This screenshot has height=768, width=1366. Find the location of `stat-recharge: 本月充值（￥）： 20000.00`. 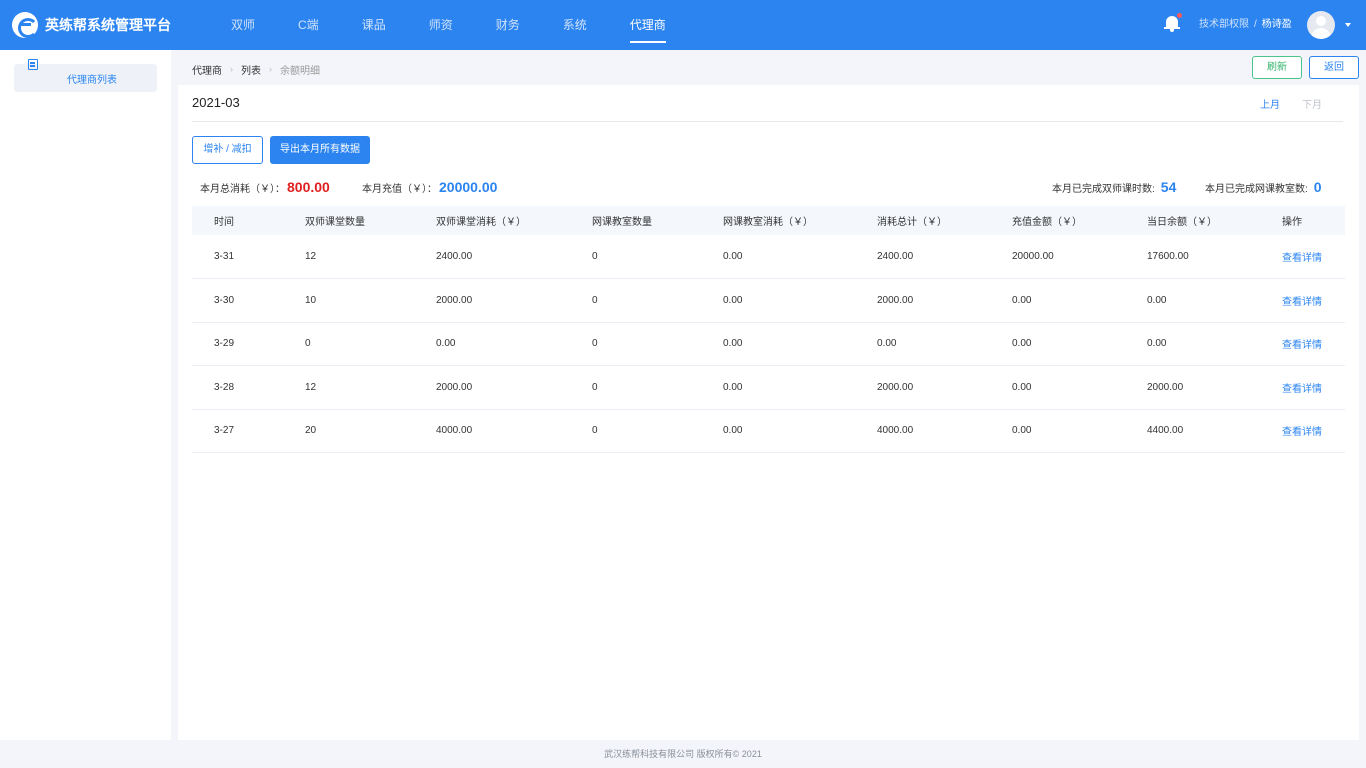

stat-recharge: 本月充值（￥）： 20000.00 is located at coordinates (429, 187).